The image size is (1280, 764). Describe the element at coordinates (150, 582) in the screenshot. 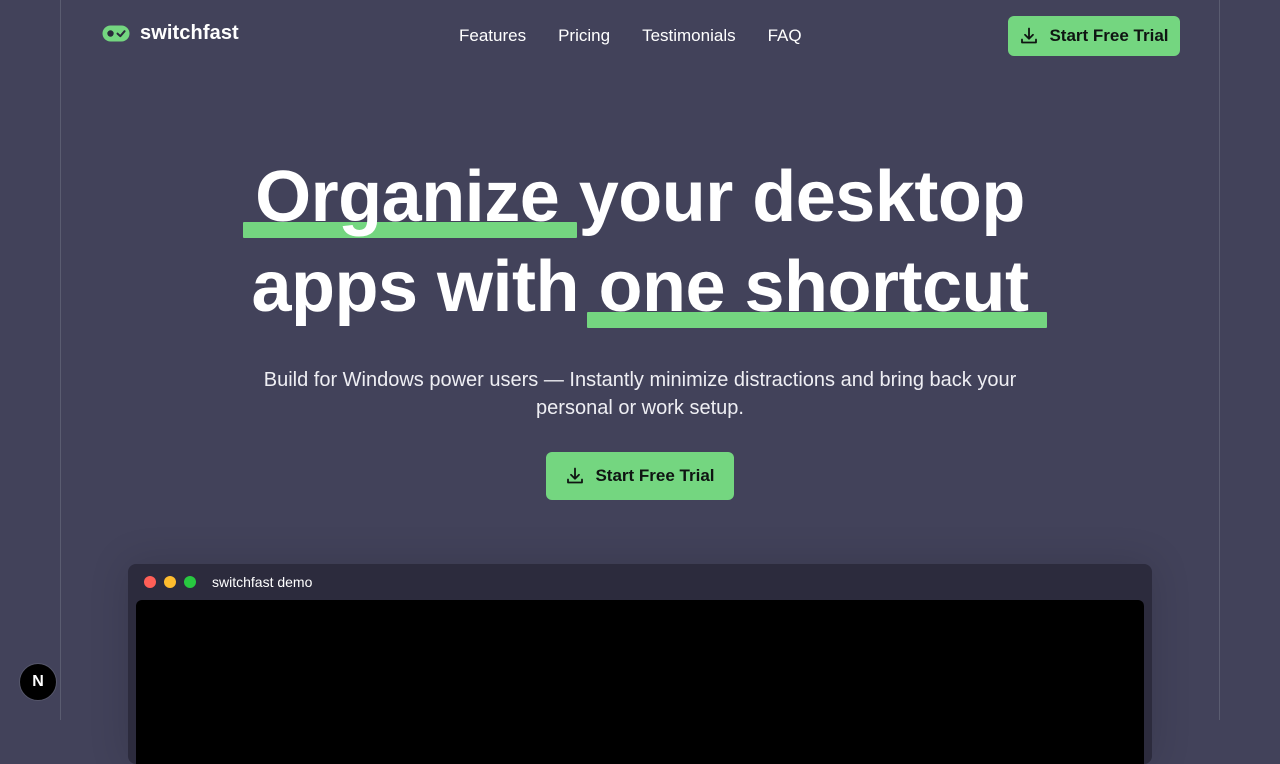

I see `window-close-dot-icon` at that location.